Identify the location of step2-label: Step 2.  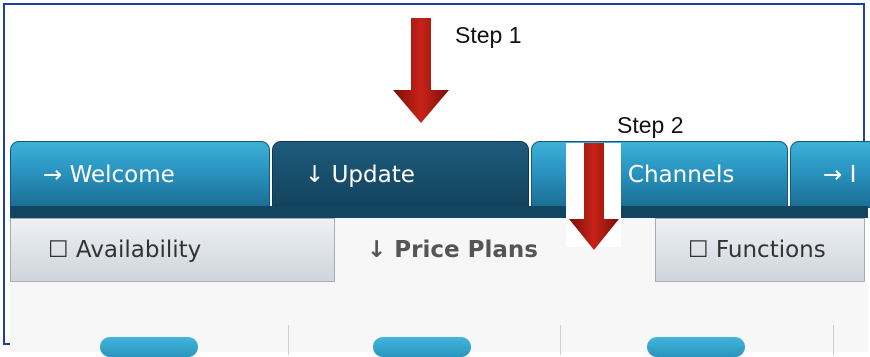
(650, 125).